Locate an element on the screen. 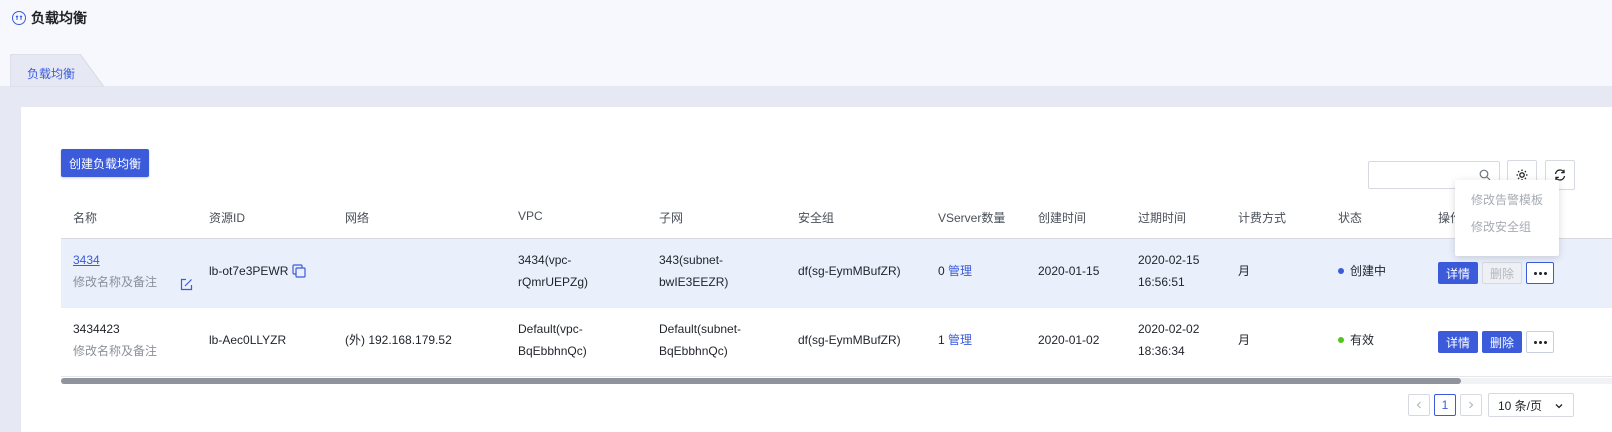  page-size-select: 10 条/页 is located at coordinates (1531, 405).